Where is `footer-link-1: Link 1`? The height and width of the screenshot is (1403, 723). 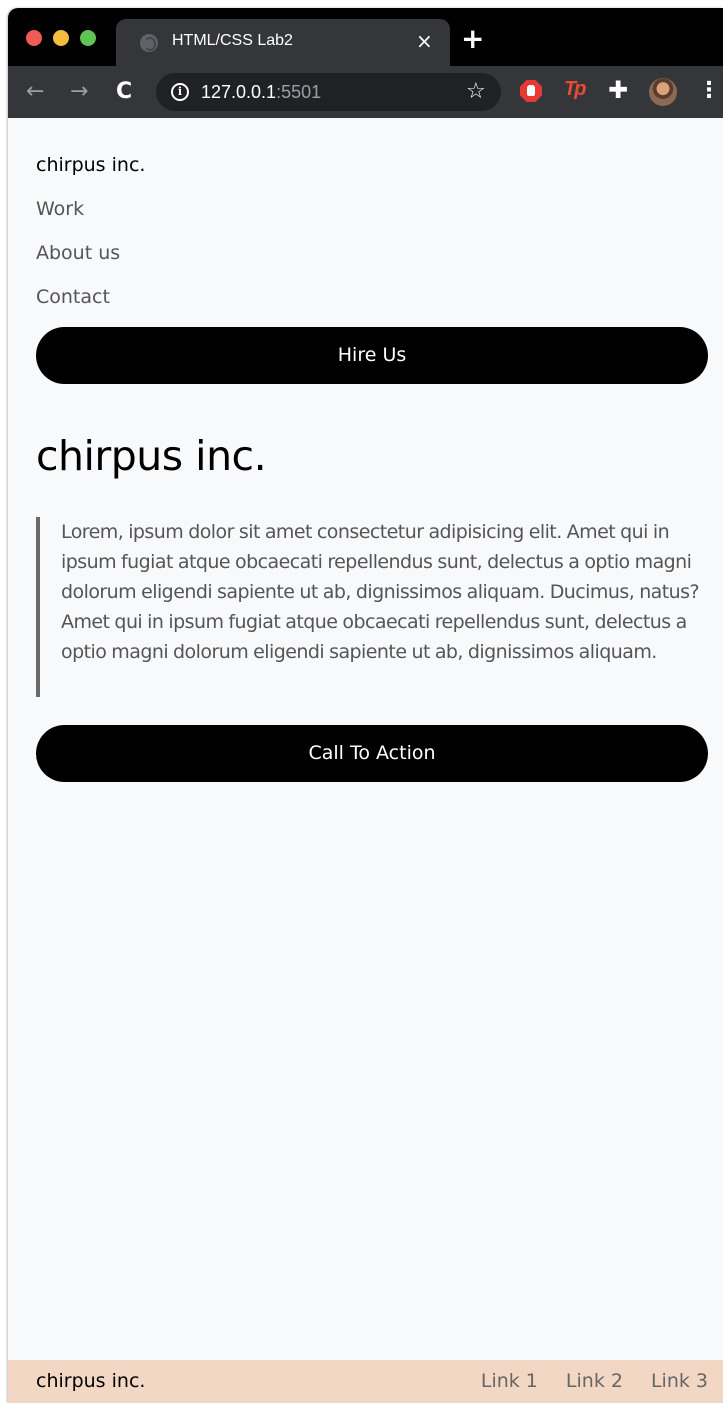
footer-link-1: Link 1 is located at coordinates (509, 1381).